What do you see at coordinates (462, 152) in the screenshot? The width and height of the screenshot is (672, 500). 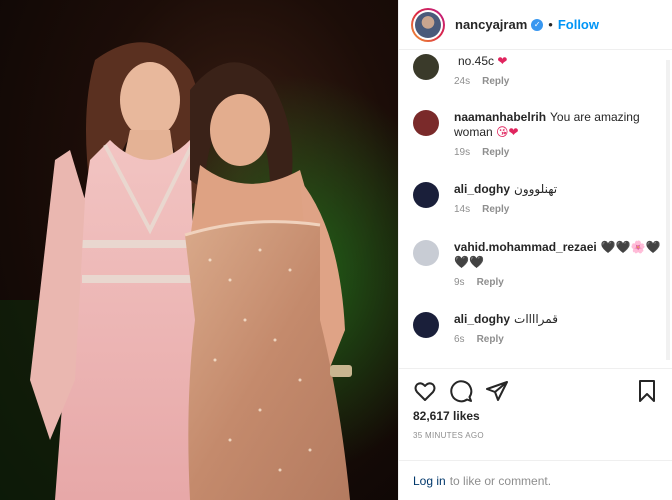 I see `comment-time: 19s` at bounding box center [462, 152].